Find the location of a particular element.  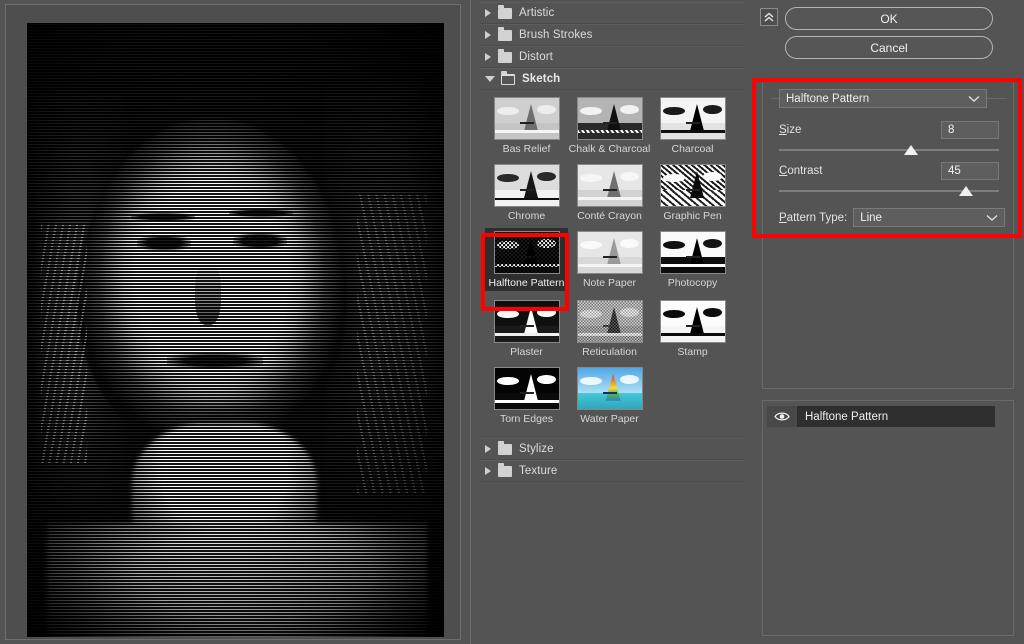

category-row-stylize: Stylize is located at coordinates (611, 449).